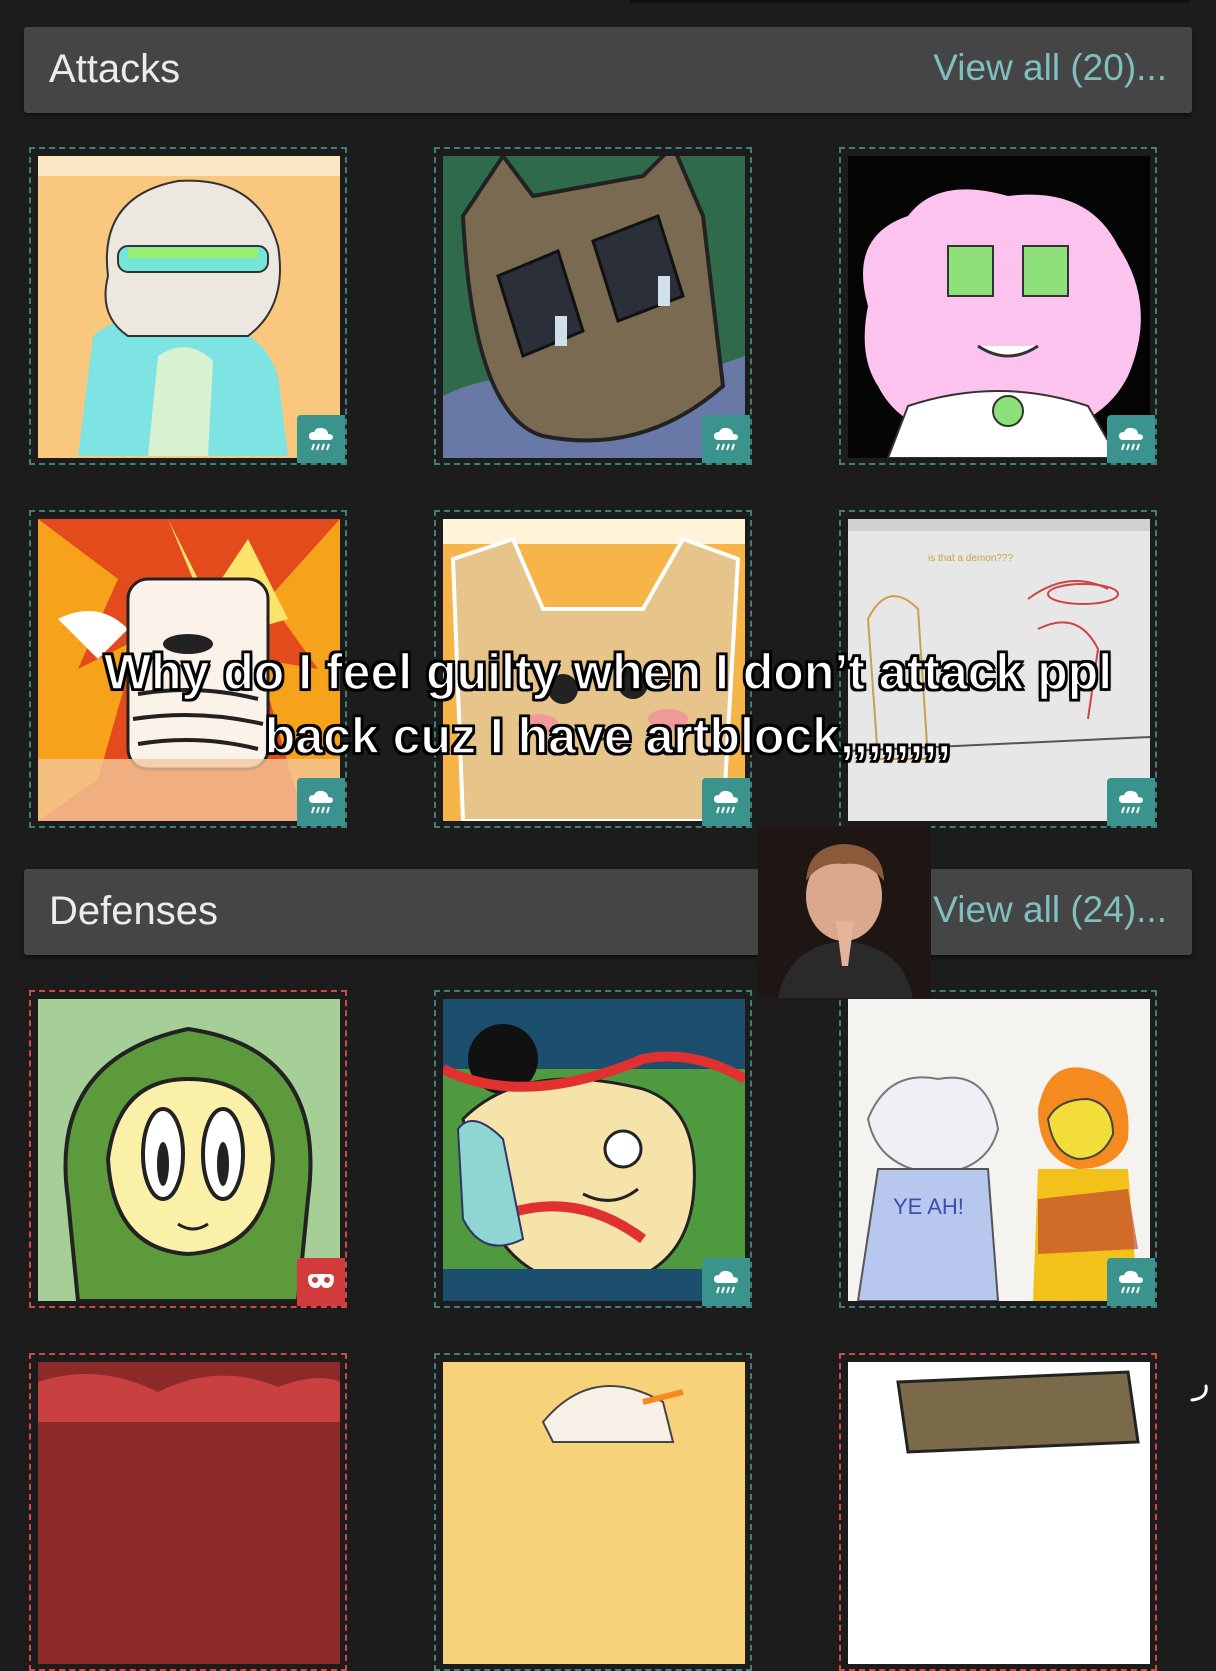 This screenshot has width=1216, height=1671. I want to click on webcam-overlay, so click(844, 912).